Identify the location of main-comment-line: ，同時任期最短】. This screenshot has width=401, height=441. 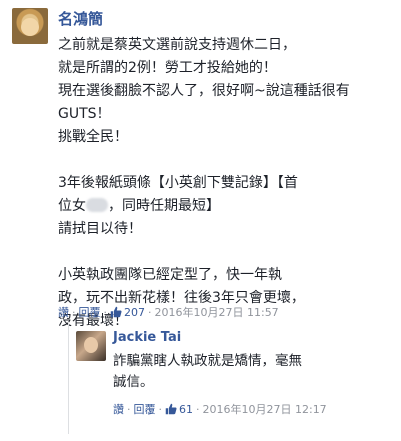
(164, 206).